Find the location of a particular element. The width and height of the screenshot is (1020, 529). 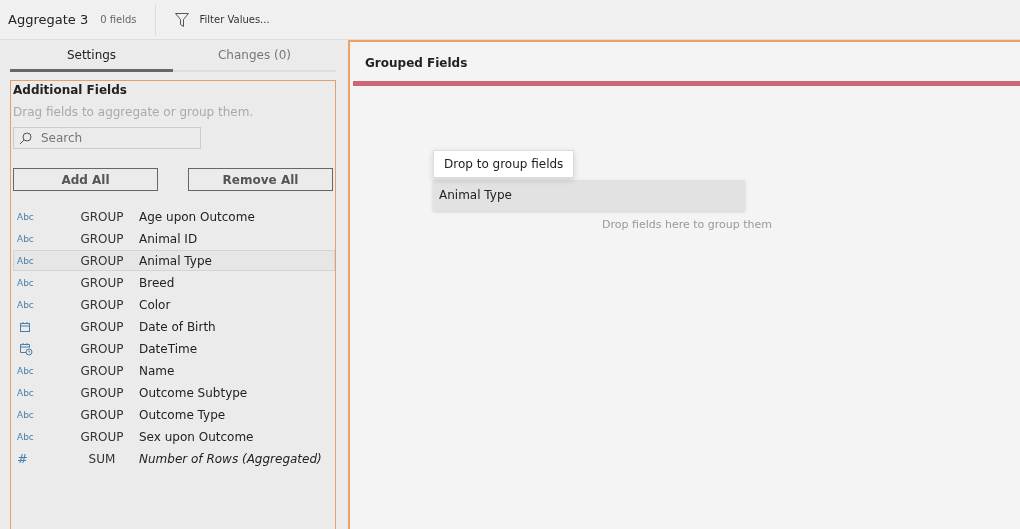

field-name: Number of Rows (Aggregated) is located at coordinates (231, 458).